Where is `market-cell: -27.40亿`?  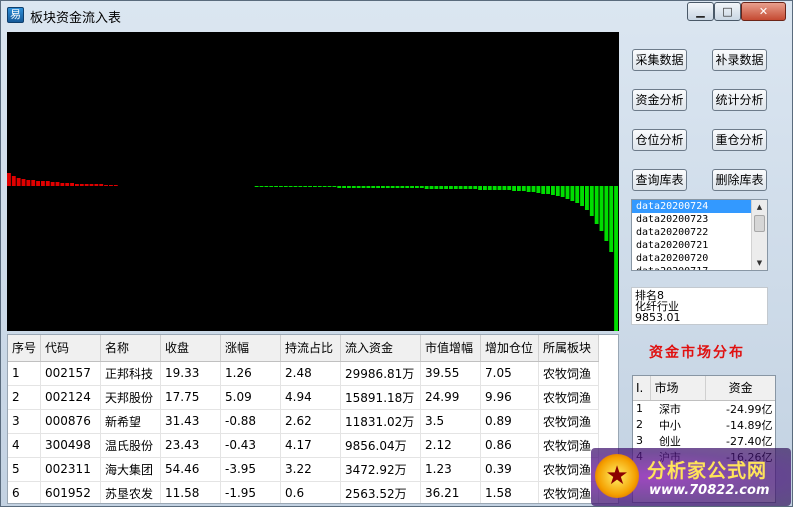 market-cell: -27.40亿 is located at coordinates (749, 441).